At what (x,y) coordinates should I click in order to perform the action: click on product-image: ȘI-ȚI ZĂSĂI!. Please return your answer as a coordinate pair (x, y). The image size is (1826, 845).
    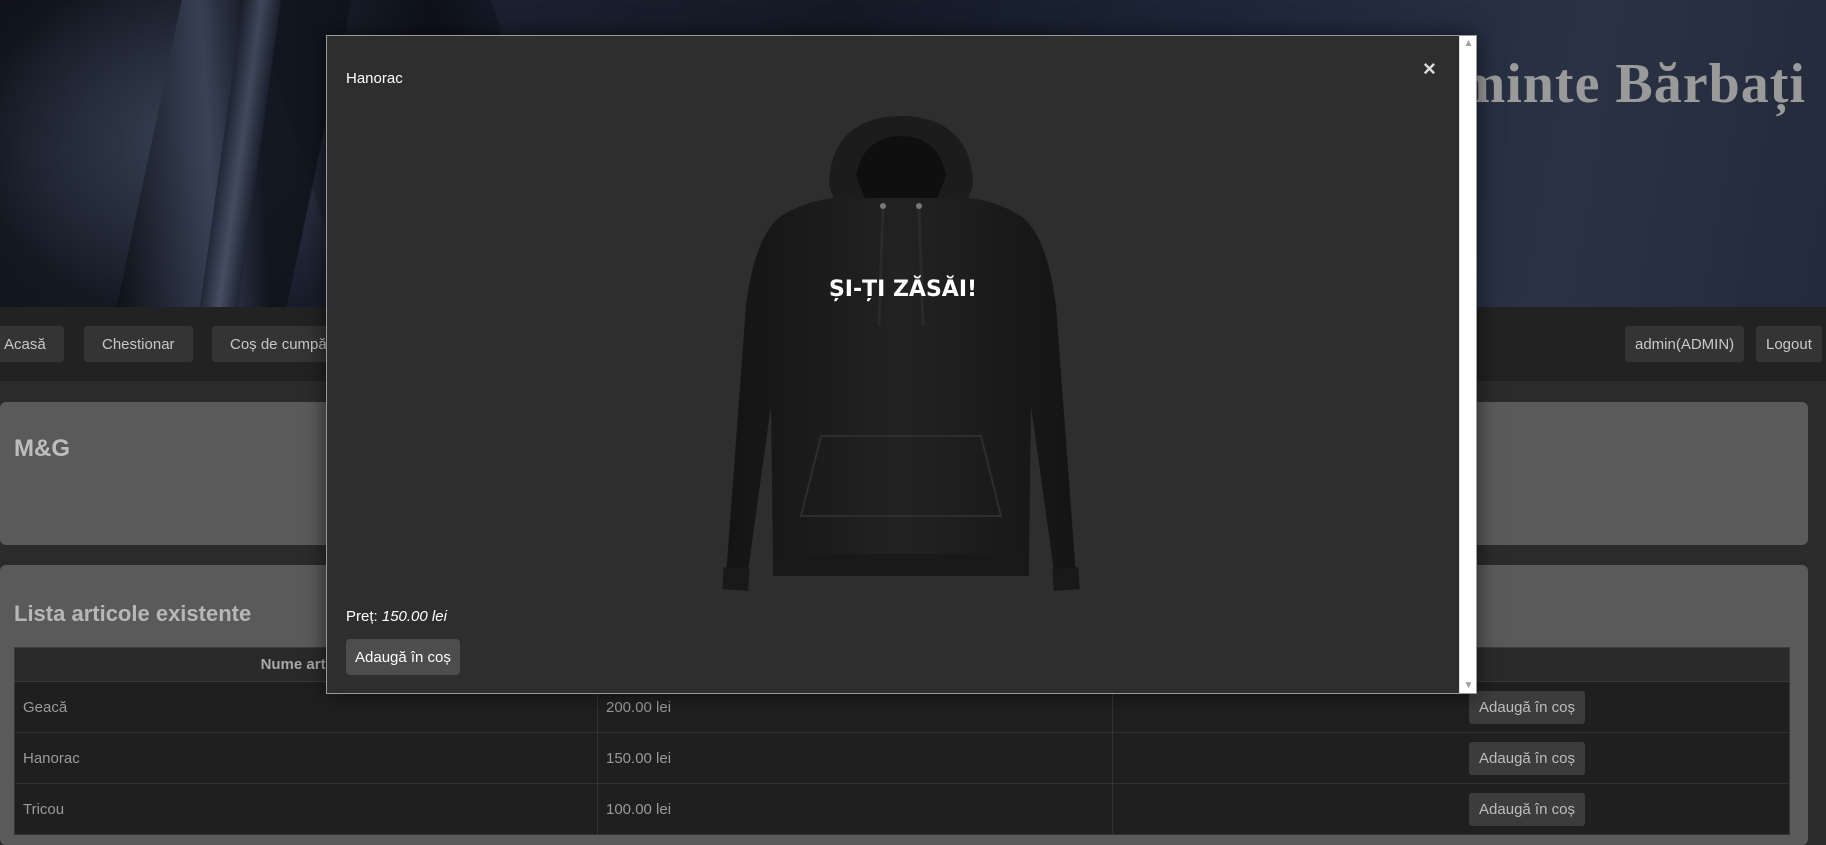
    Looking at the image, I should click on (901, 366).